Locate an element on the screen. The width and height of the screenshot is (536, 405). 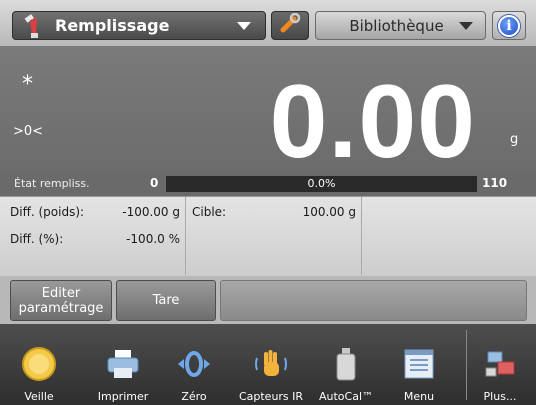
target-value: 100.00 g is located at coordinates (329, 212).